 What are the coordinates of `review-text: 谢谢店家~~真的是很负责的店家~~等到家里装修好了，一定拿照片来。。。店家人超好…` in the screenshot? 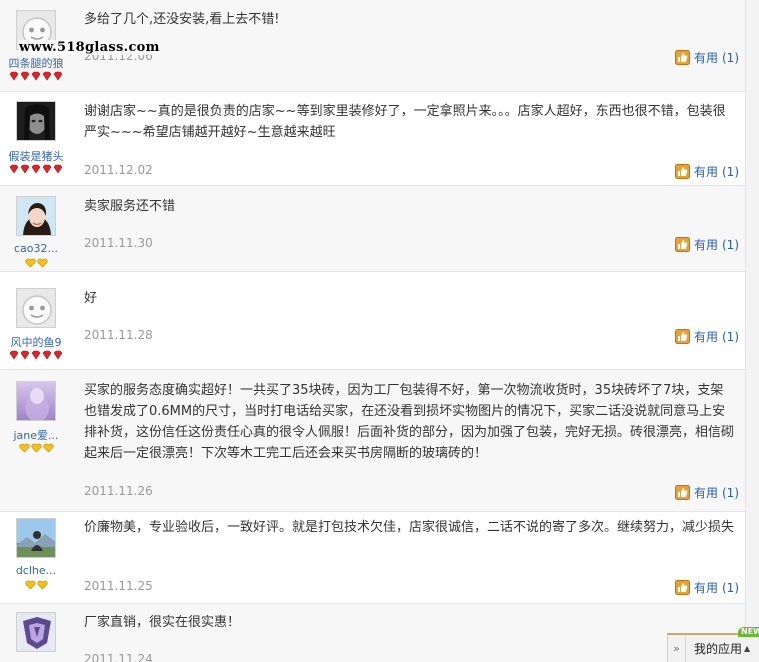 It's located at (405, 122).